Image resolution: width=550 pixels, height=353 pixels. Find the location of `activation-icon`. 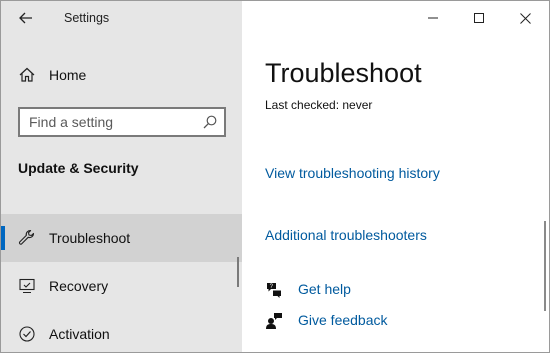

activation-icon is located at coordinates (27, 334).